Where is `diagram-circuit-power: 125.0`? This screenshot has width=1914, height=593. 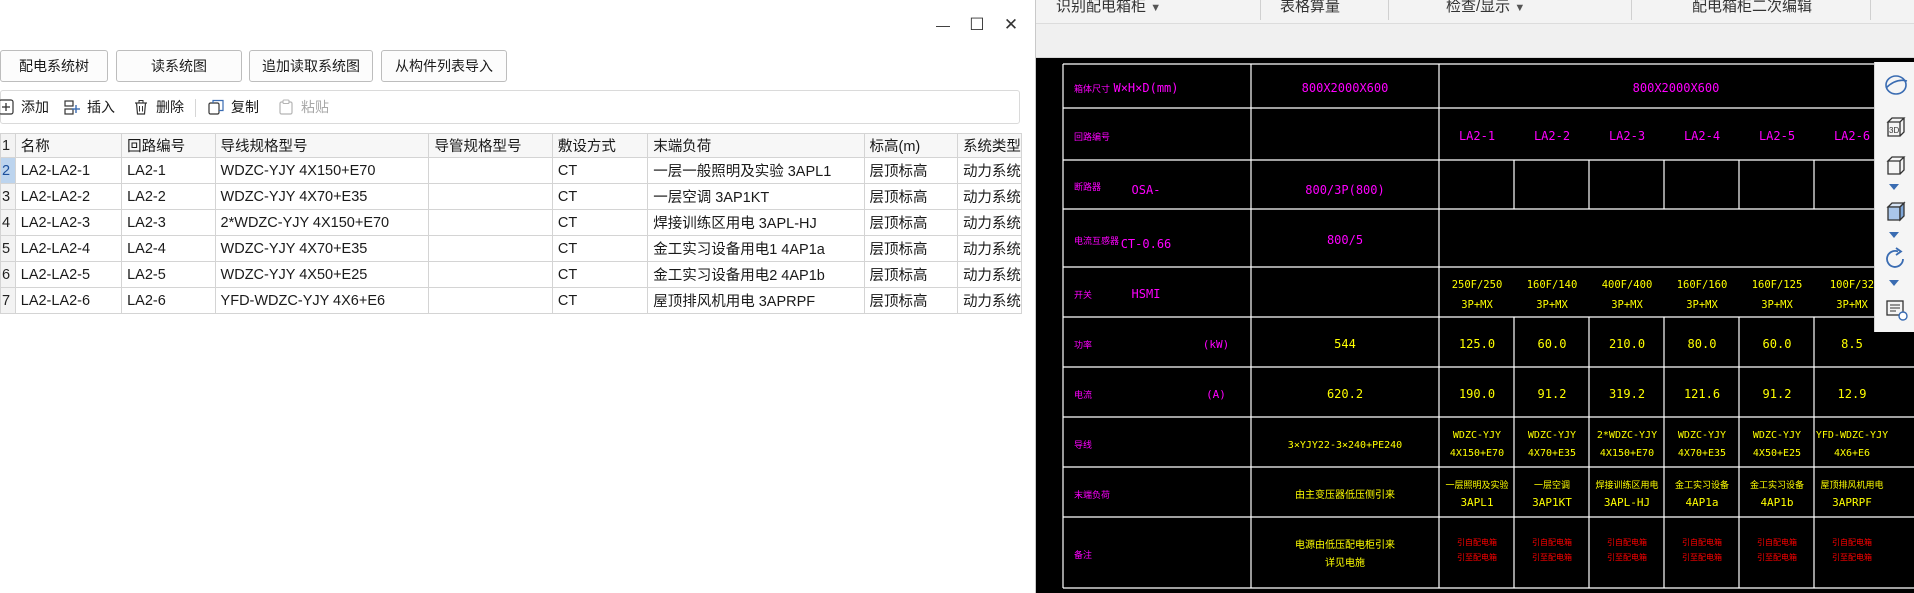
diagram-circuit-power: 125.0 is located at coordinates (1477, 344).